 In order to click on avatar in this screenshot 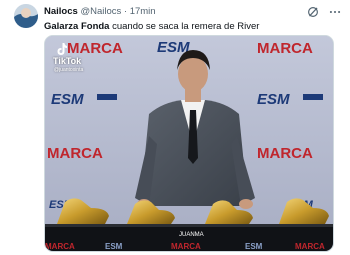, I will do `click(26, 16)`.